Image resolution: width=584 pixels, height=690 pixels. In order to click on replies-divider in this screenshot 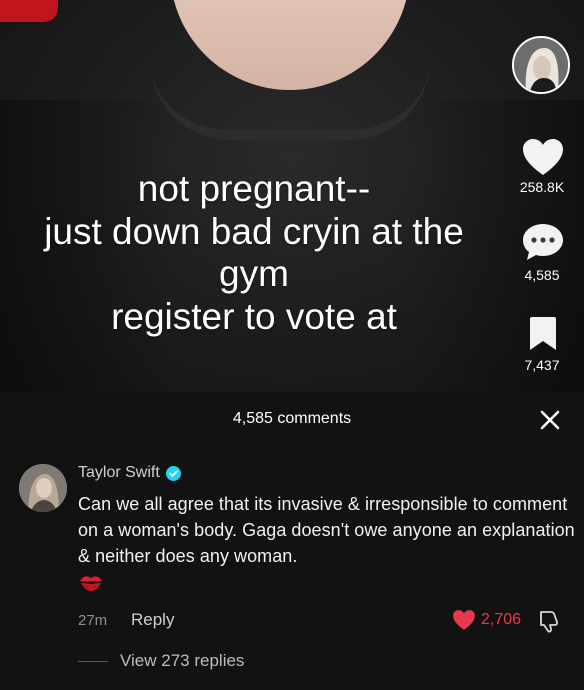, I will do `click(93, 661)`.